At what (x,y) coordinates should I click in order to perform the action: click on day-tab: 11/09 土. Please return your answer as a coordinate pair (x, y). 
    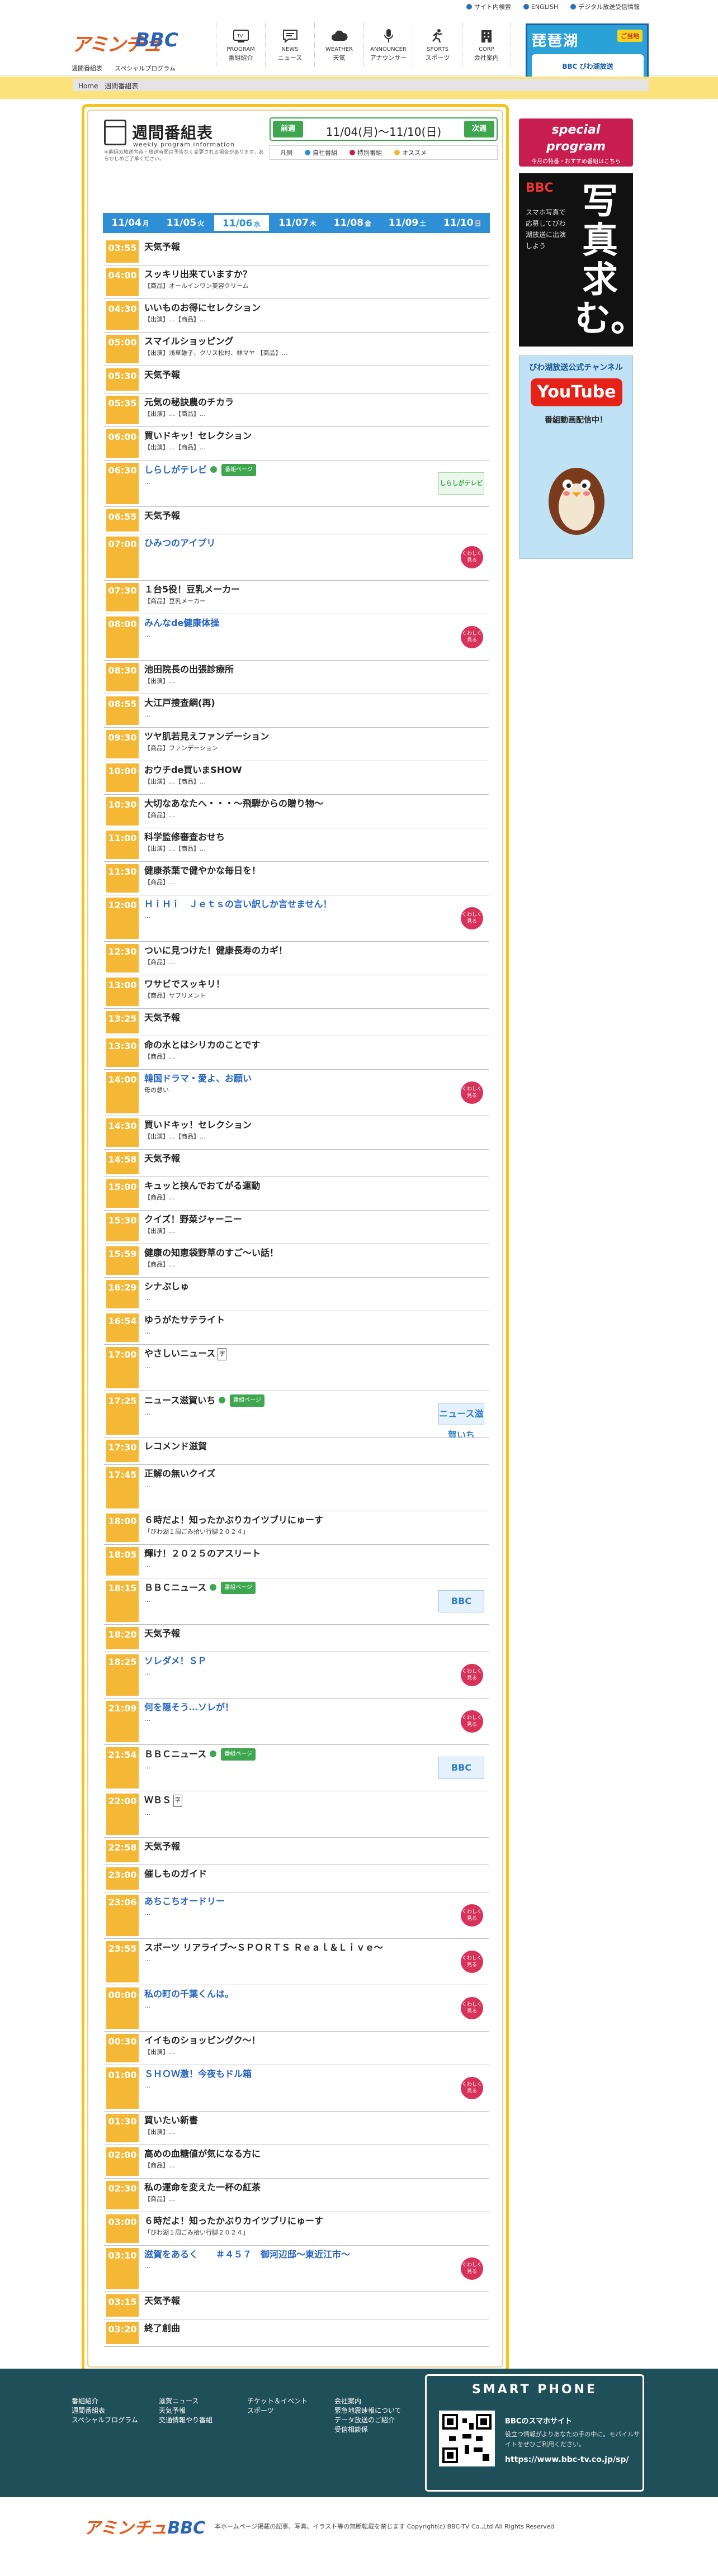
    Looking at the image, I should click on (407, 223).